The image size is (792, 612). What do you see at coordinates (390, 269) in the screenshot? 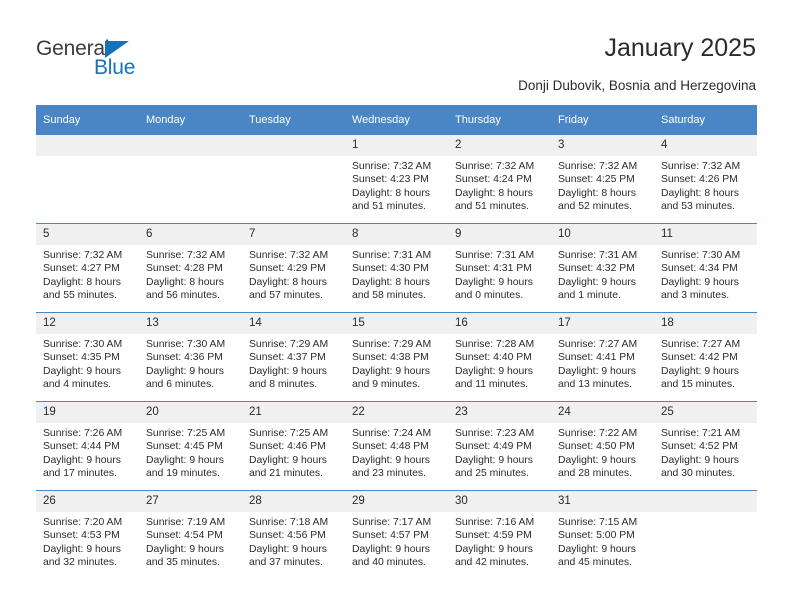
I see `sunset-text: Sunset: 4:30 PM` at bounding box center [390, 269].